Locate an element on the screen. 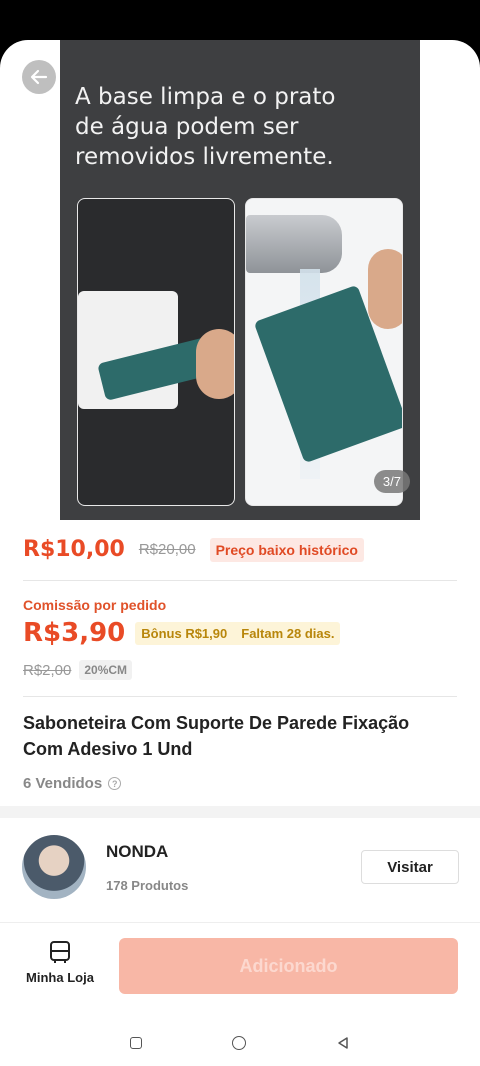 The image size is (480, 1066). low-price-badge: Preço baixo histórico is located at coordinates (286, 549).